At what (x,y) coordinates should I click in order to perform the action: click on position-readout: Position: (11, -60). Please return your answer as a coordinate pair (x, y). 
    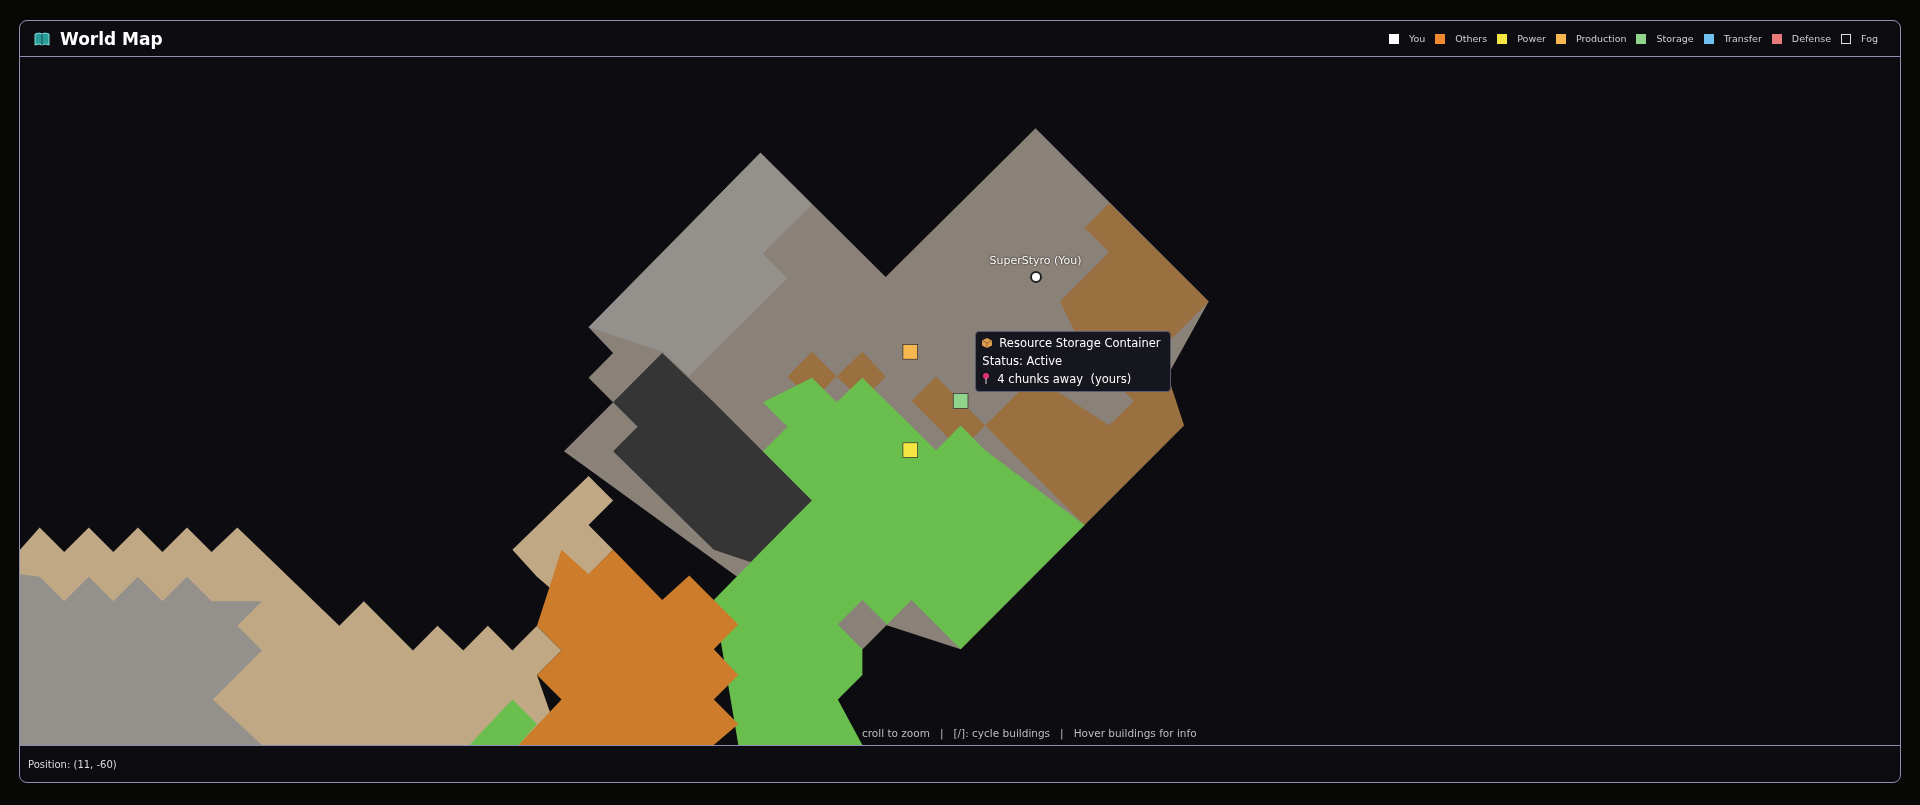
    Looking at the image, I should click on (72, 764).